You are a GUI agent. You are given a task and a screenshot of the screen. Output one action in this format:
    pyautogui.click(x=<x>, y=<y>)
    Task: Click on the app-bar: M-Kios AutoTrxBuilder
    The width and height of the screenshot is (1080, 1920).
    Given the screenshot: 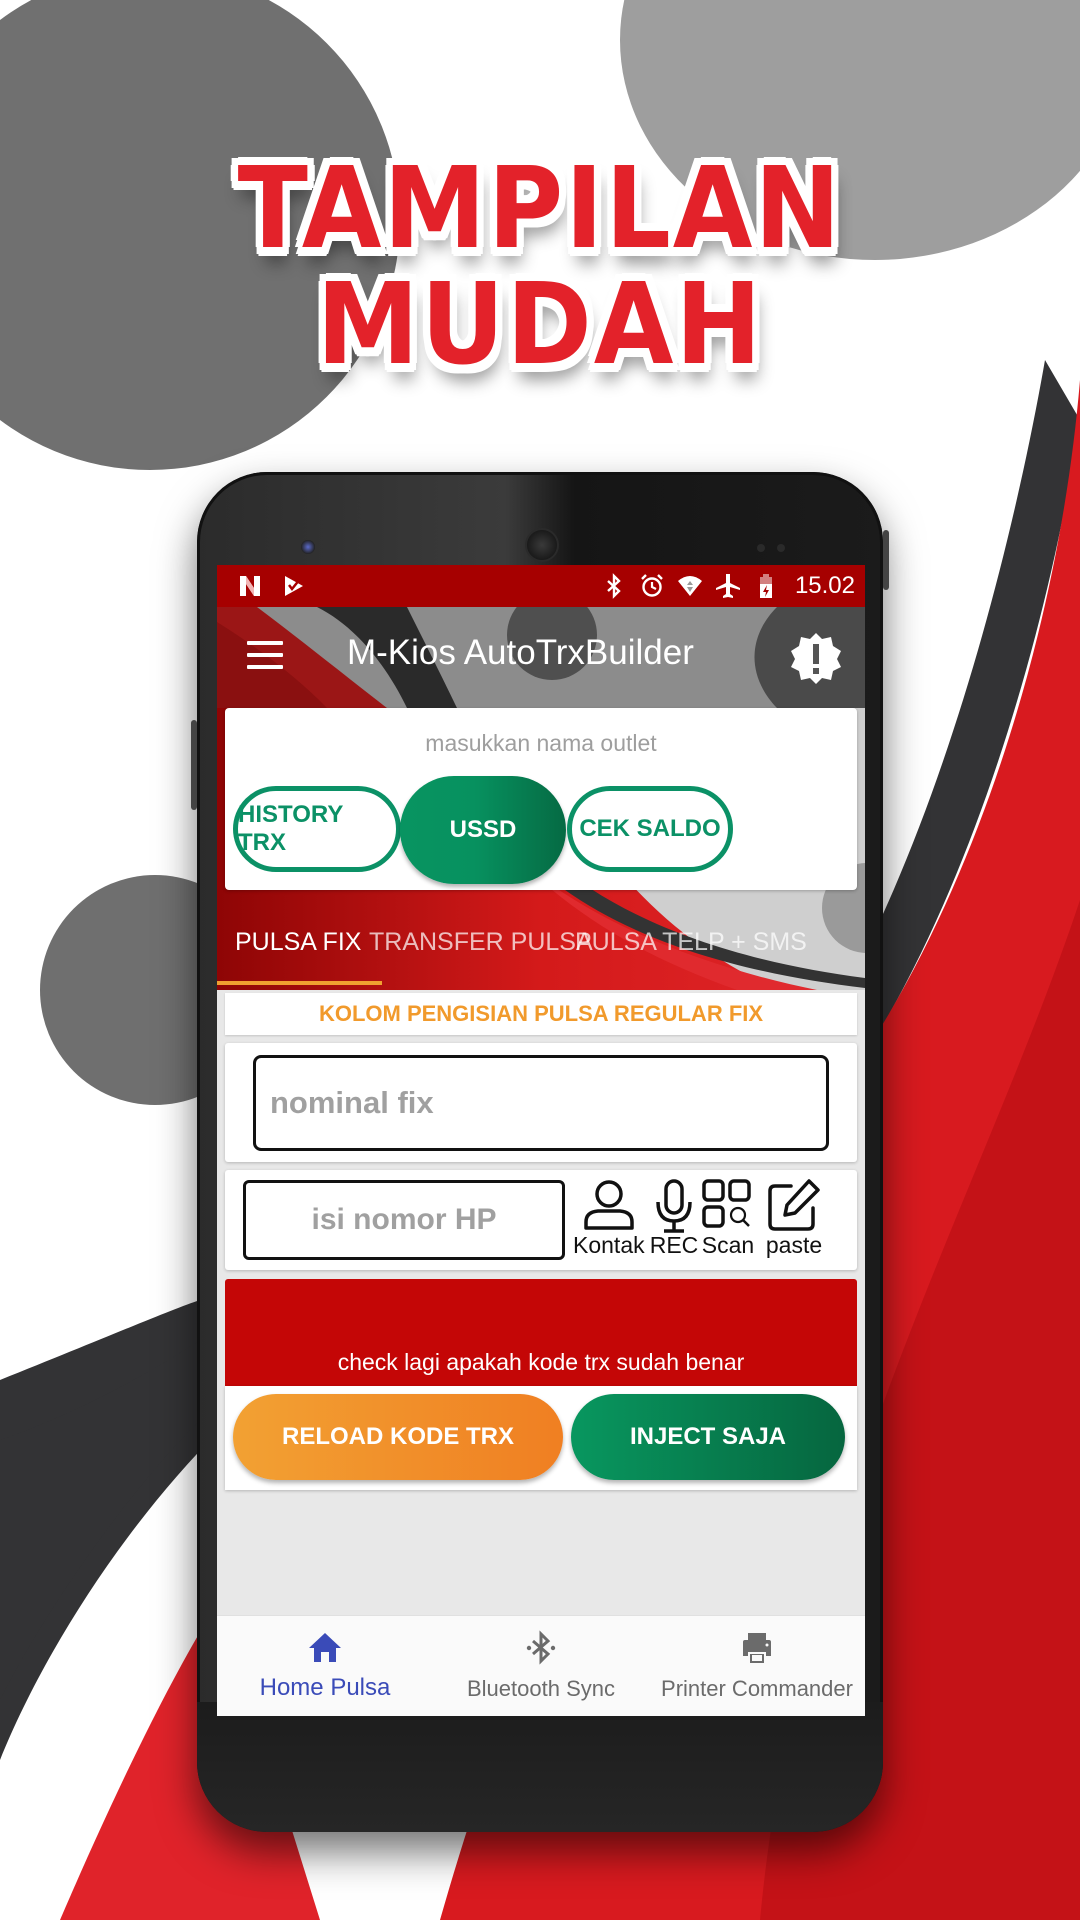 What is the action you would take?
    pyautogui.click(x=541, y=657)
    